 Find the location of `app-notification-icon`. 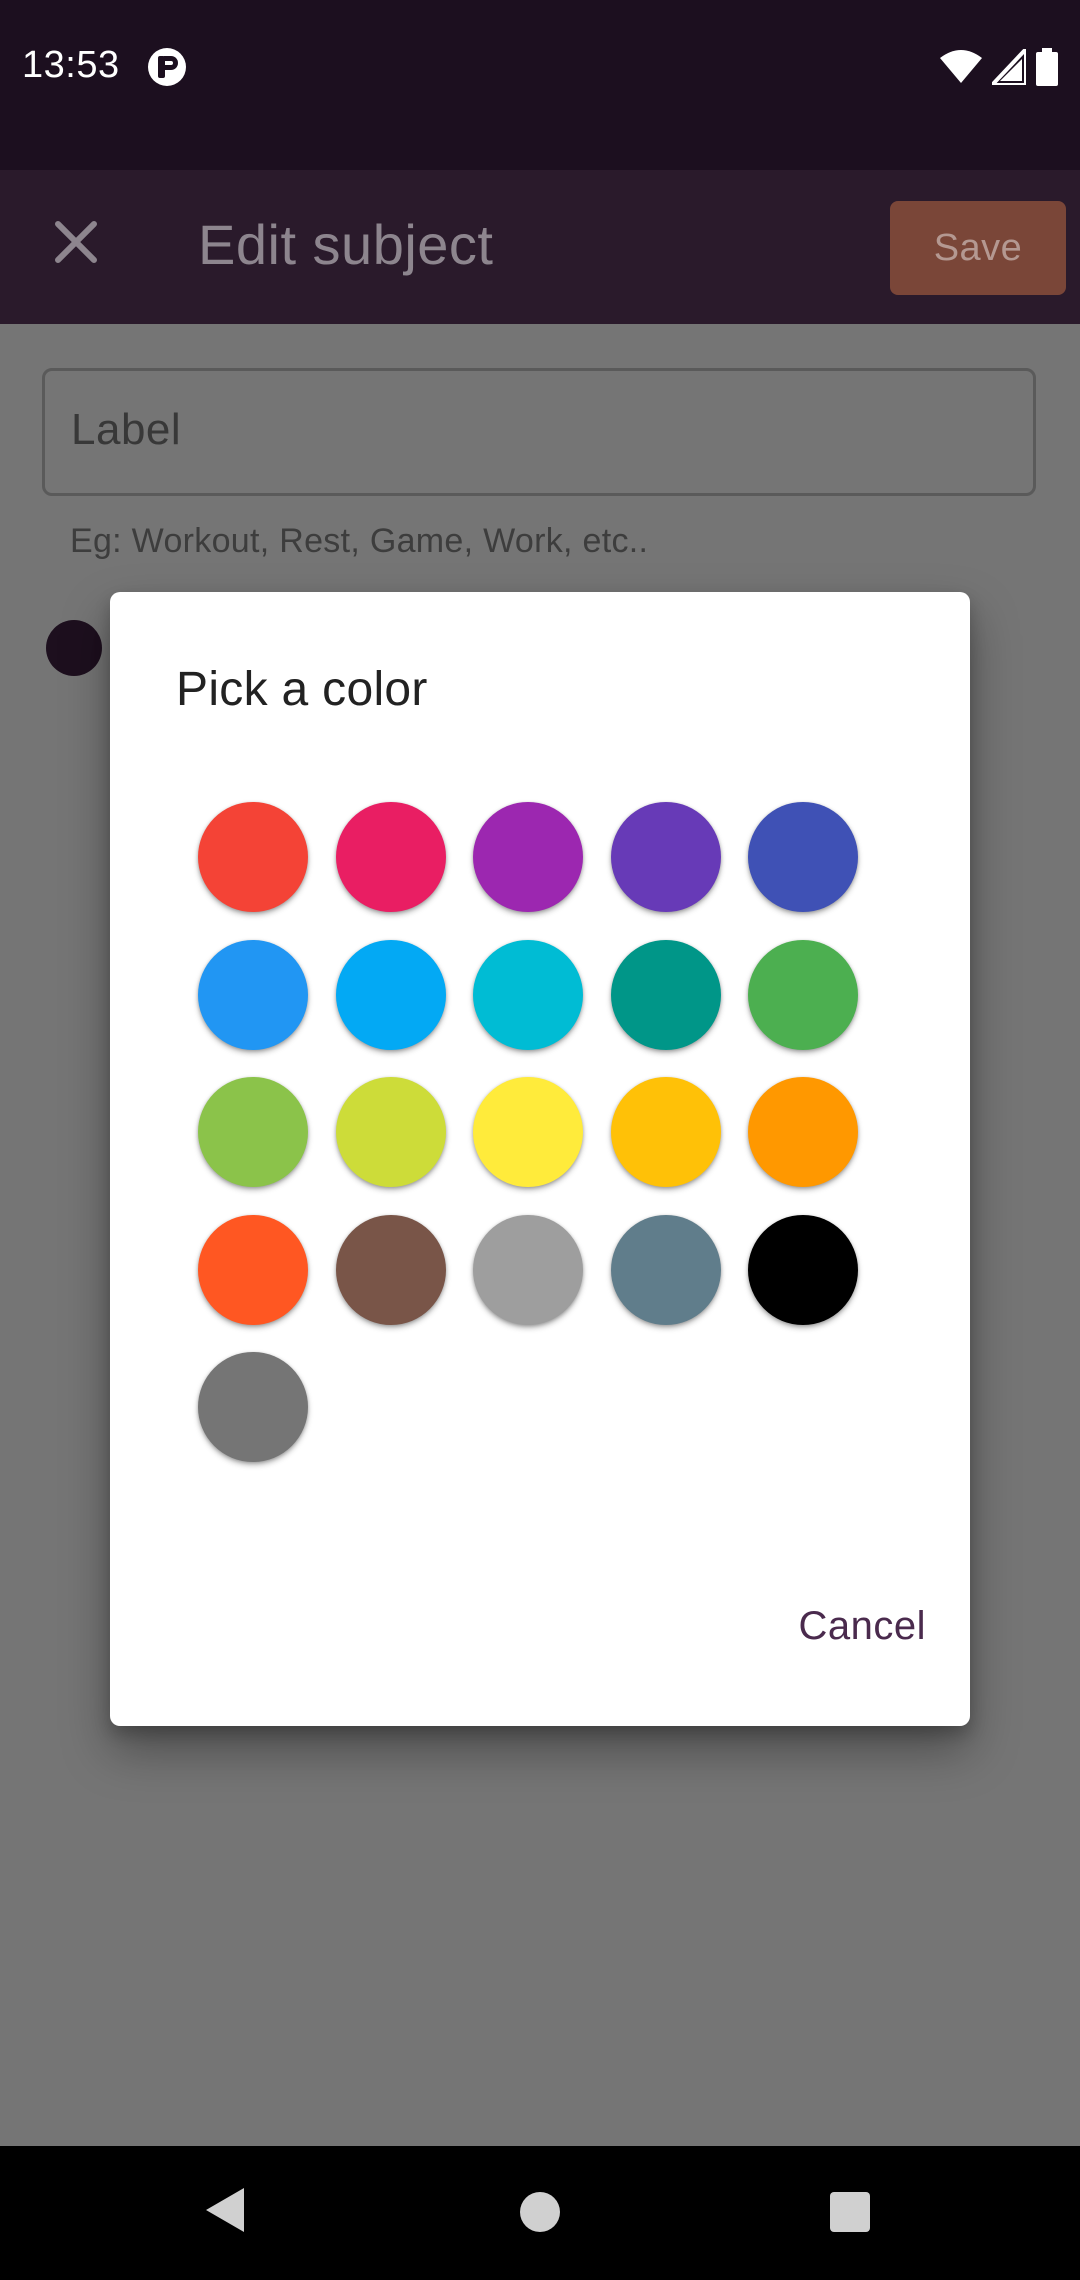

app-notification-icon is located at coordinates (167, 67).